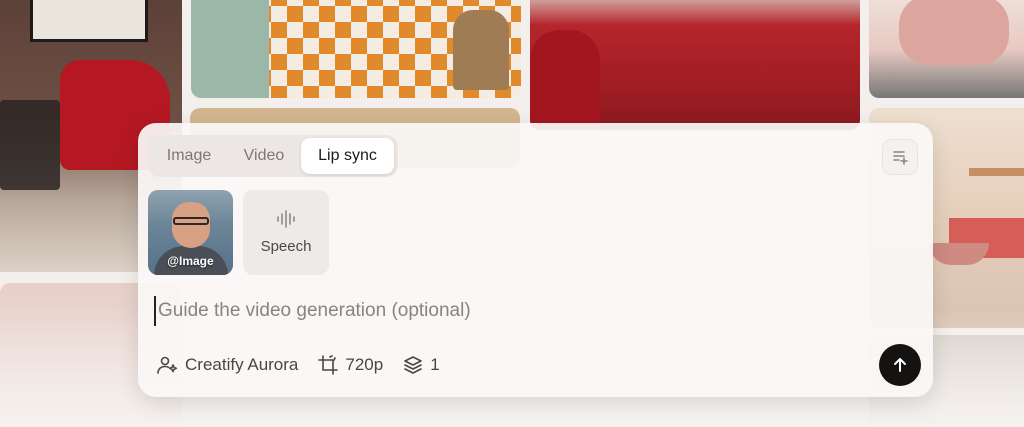  I want to click on image-mention-tag: @Image, so click(190, 261).